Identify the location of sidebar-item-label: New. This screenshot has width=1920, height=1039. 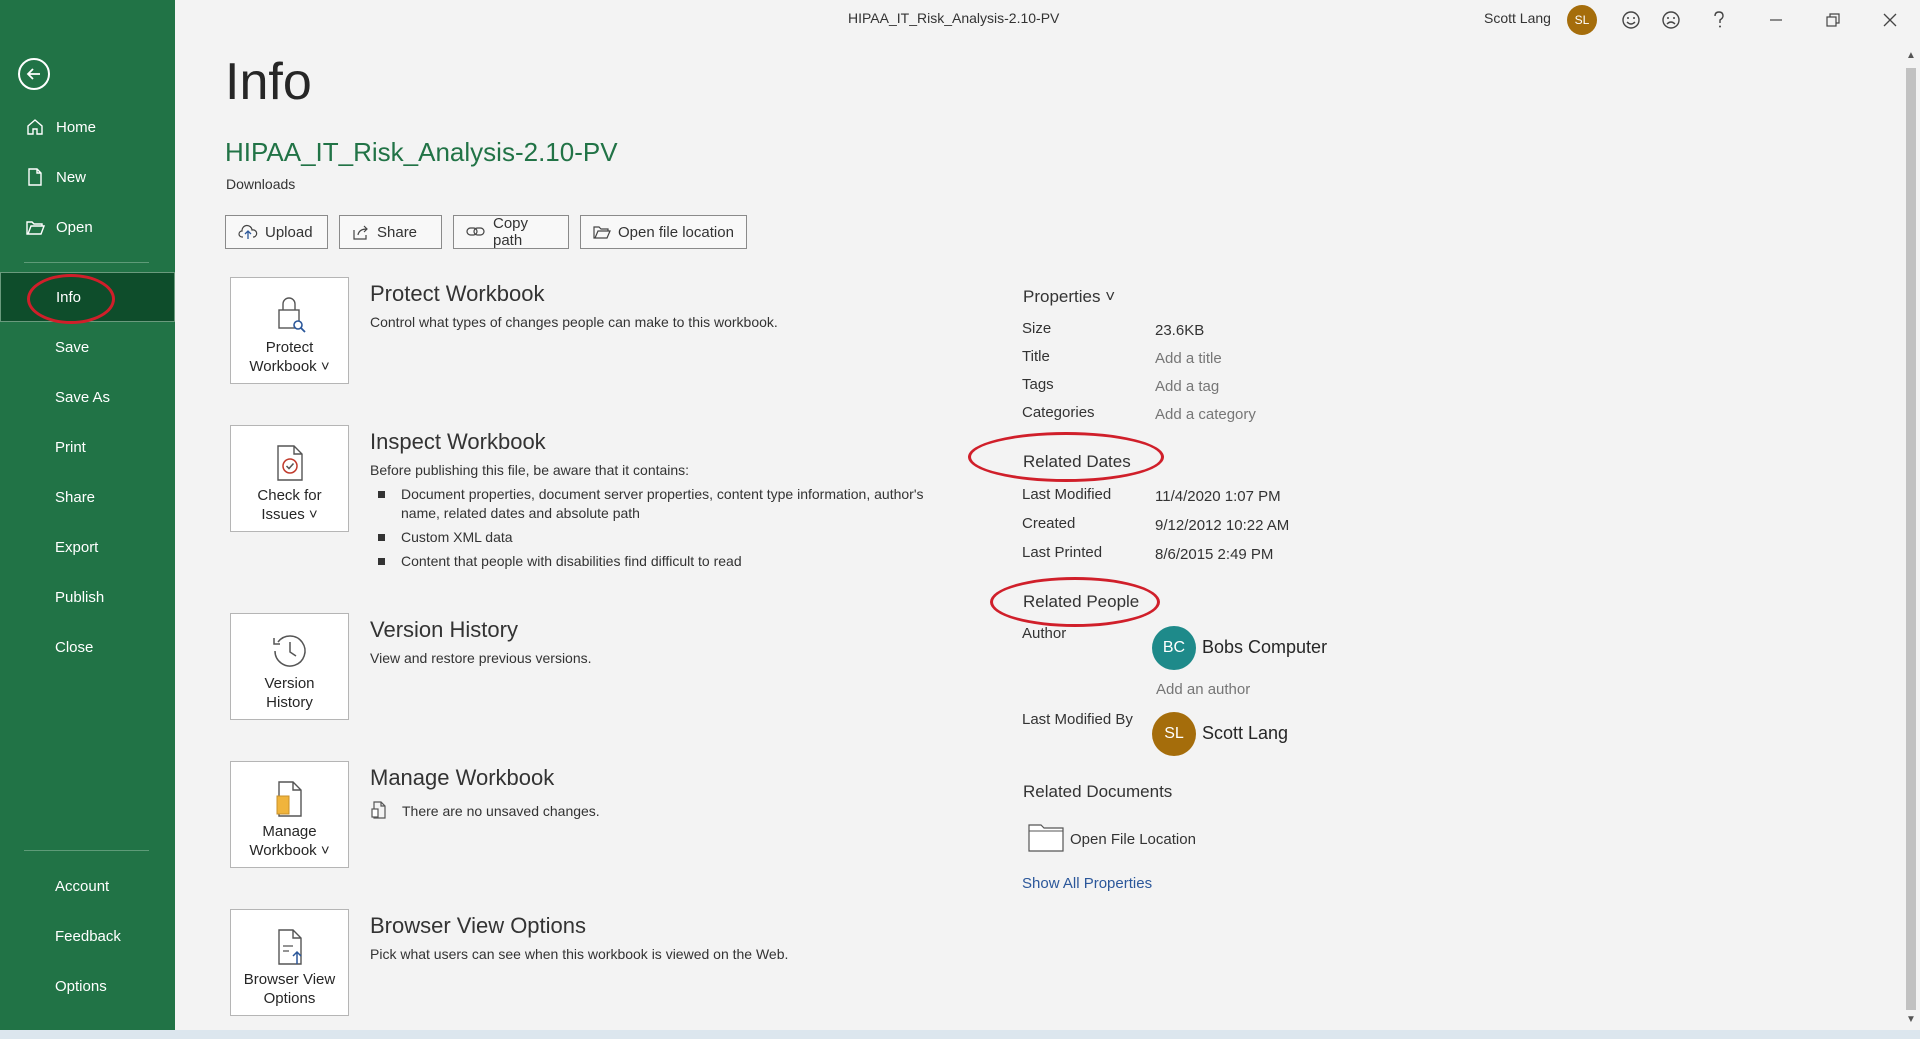
(71, 177).